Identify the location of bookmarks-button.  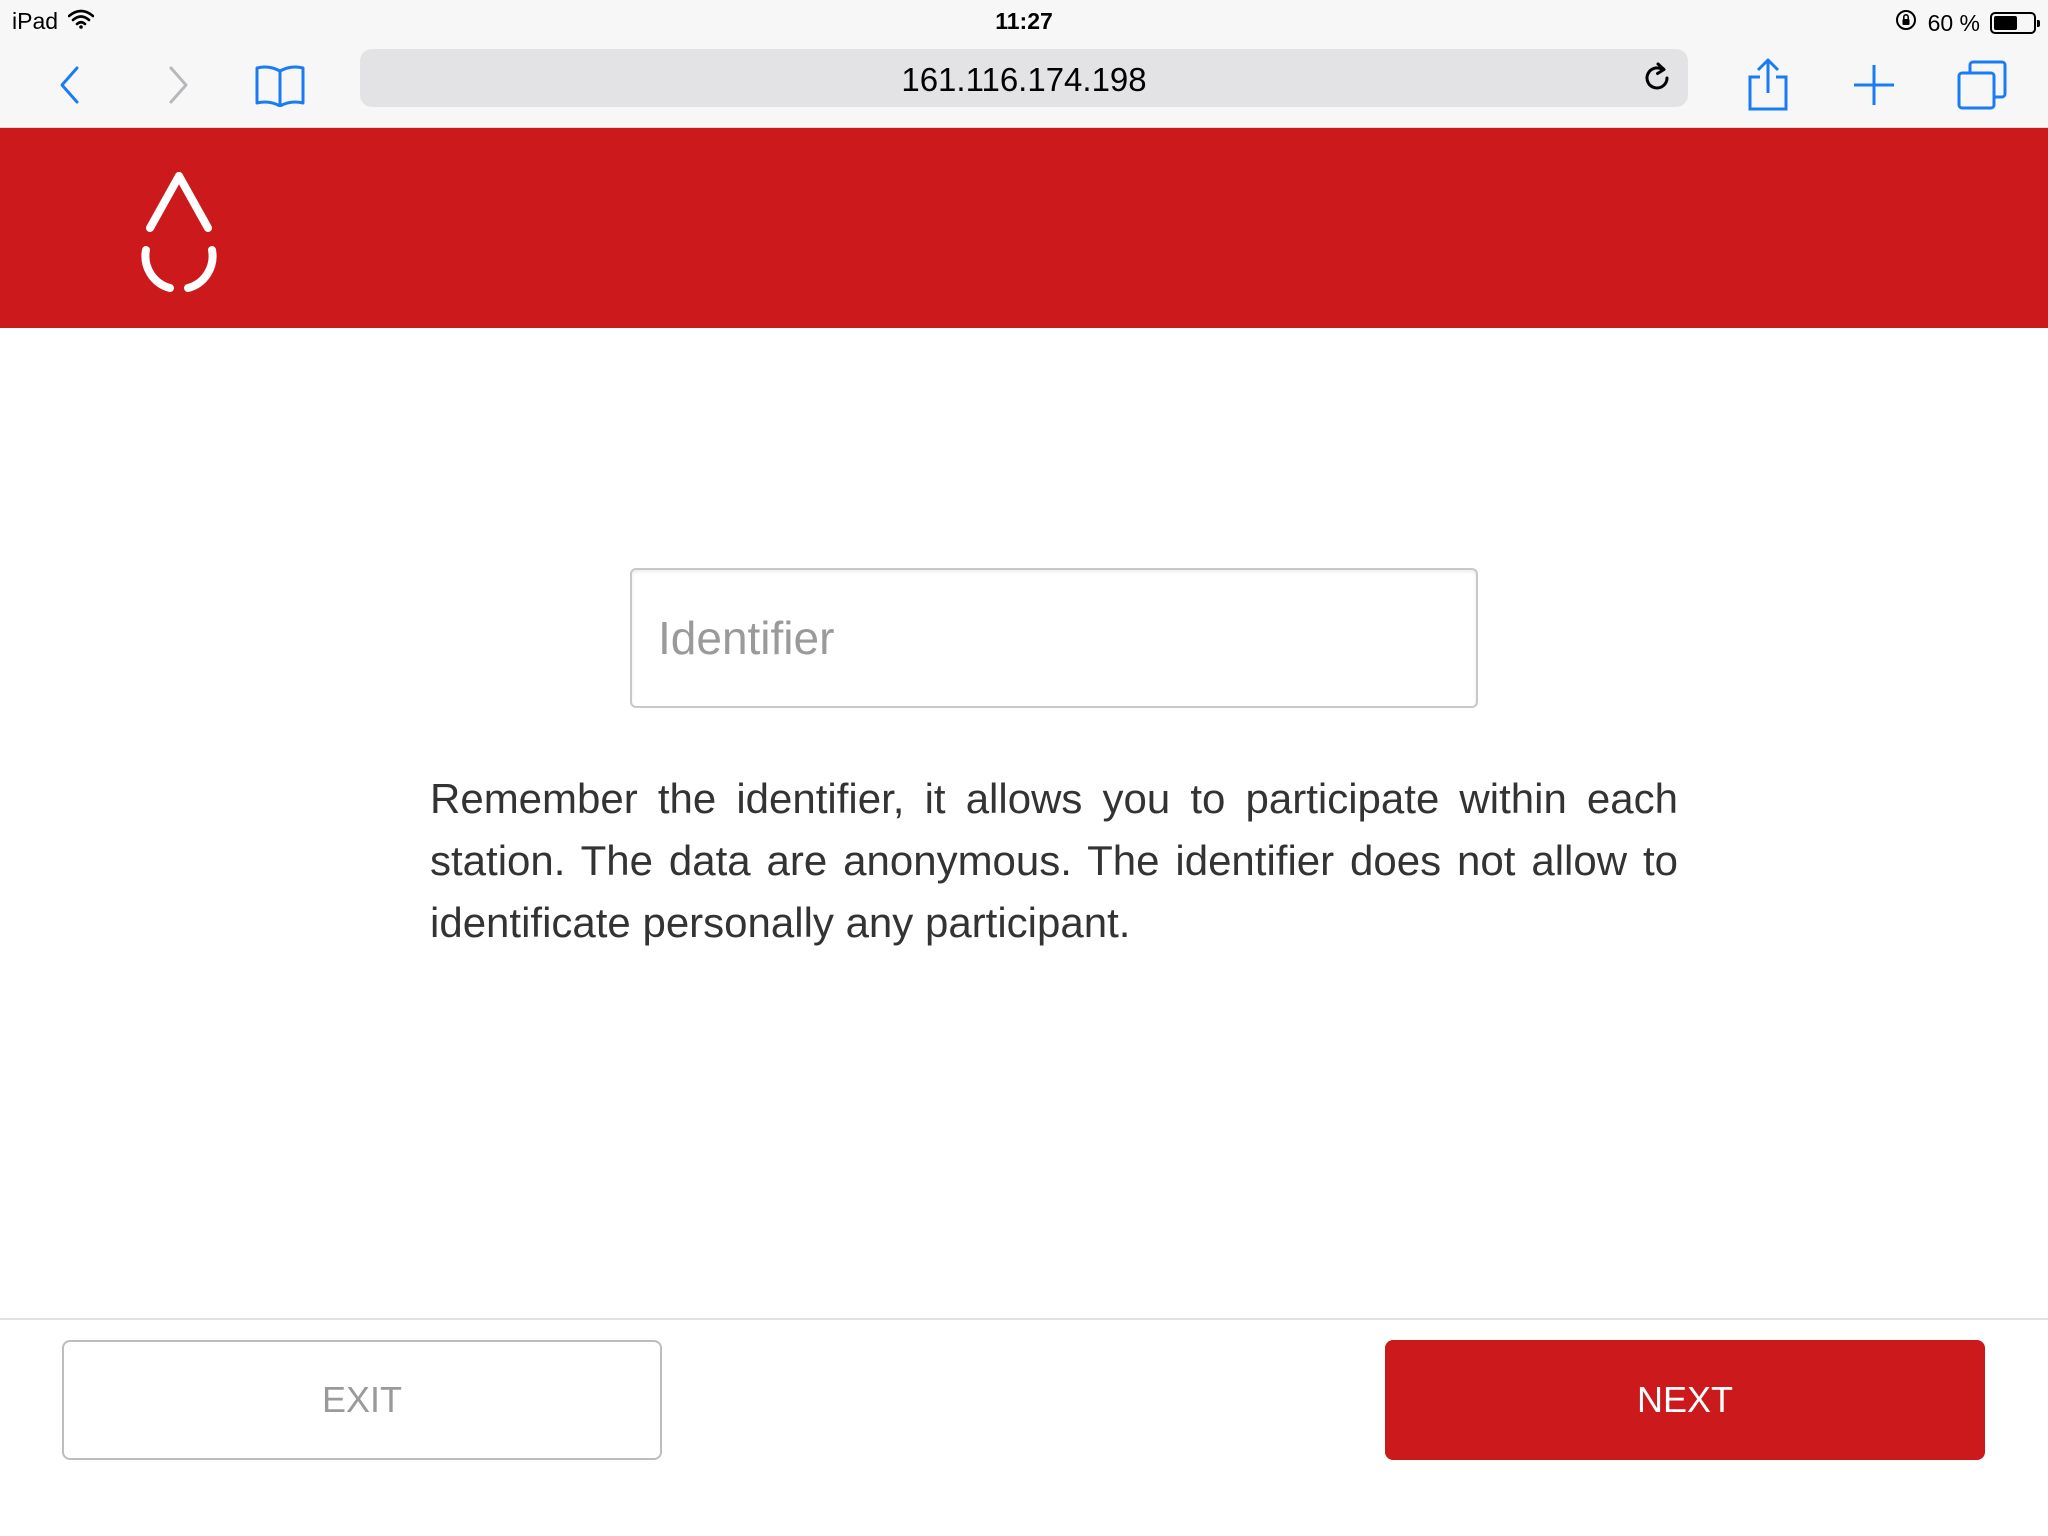
(280, 85).